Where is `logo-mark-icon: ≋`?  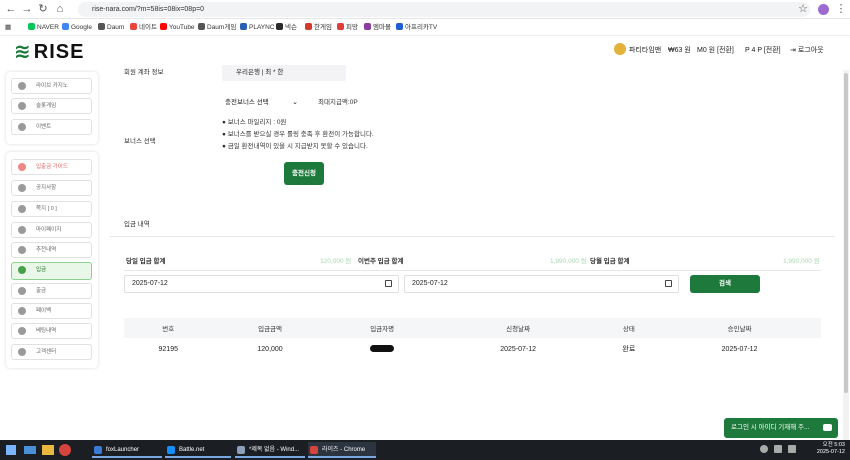 logo-mark-icon: ≋ is located at coordinates (22, 52).